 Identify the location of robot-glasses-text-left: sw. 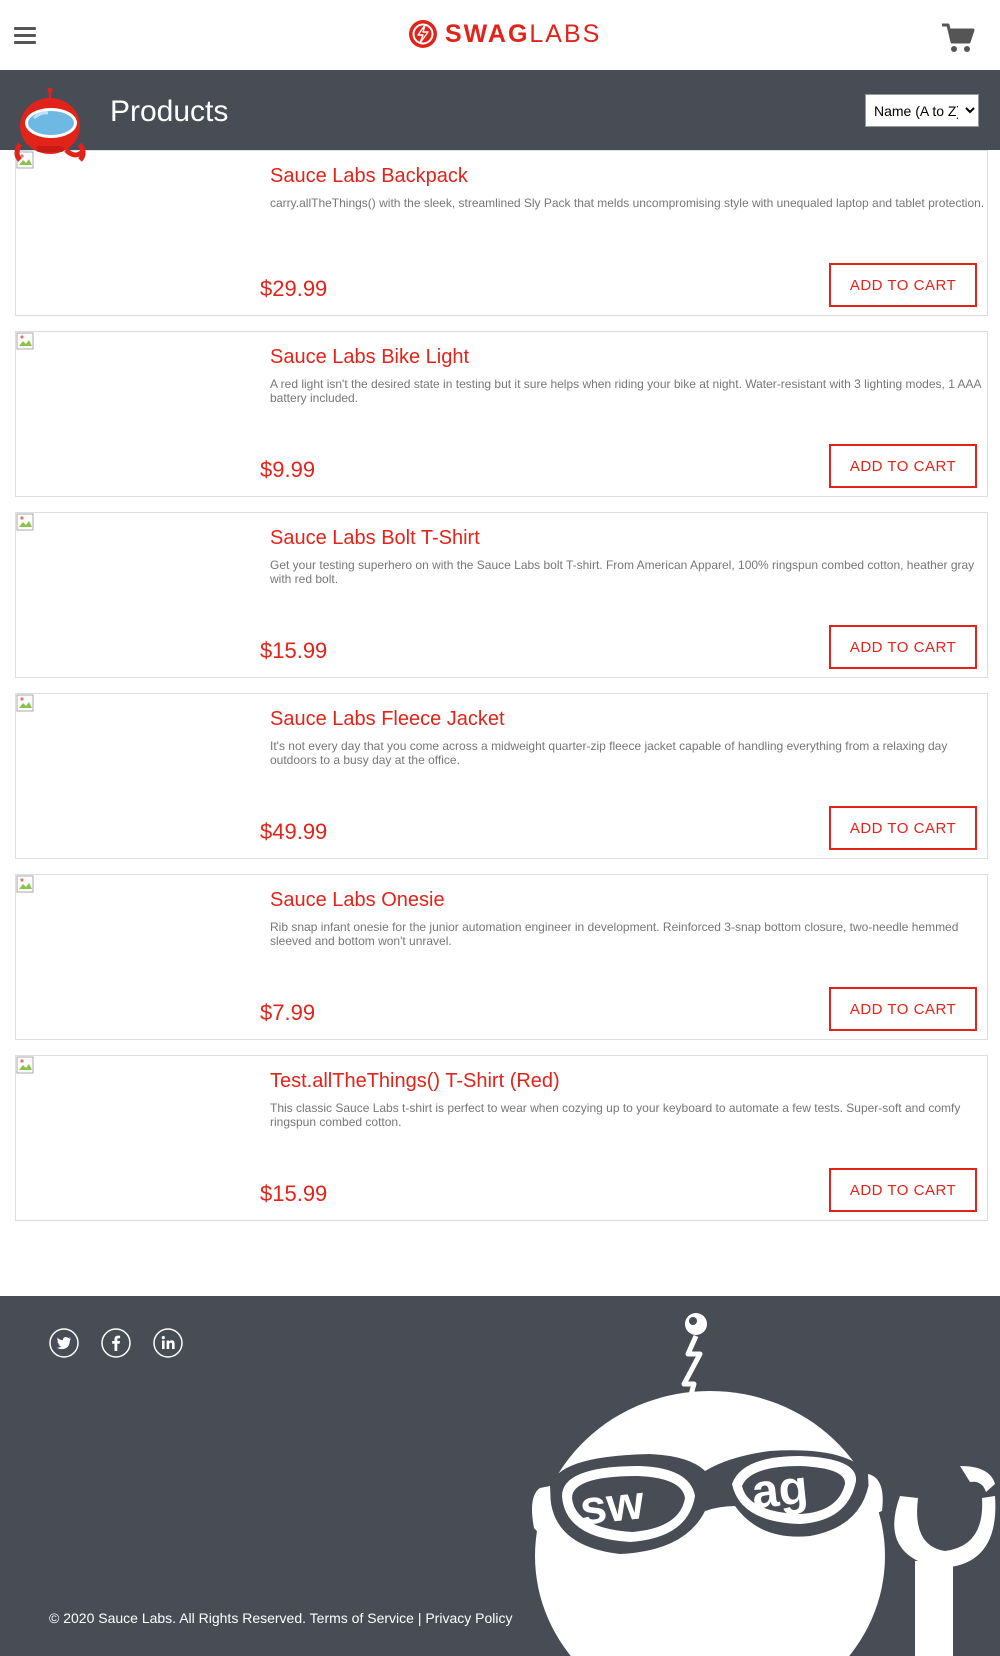
(612, 1505).